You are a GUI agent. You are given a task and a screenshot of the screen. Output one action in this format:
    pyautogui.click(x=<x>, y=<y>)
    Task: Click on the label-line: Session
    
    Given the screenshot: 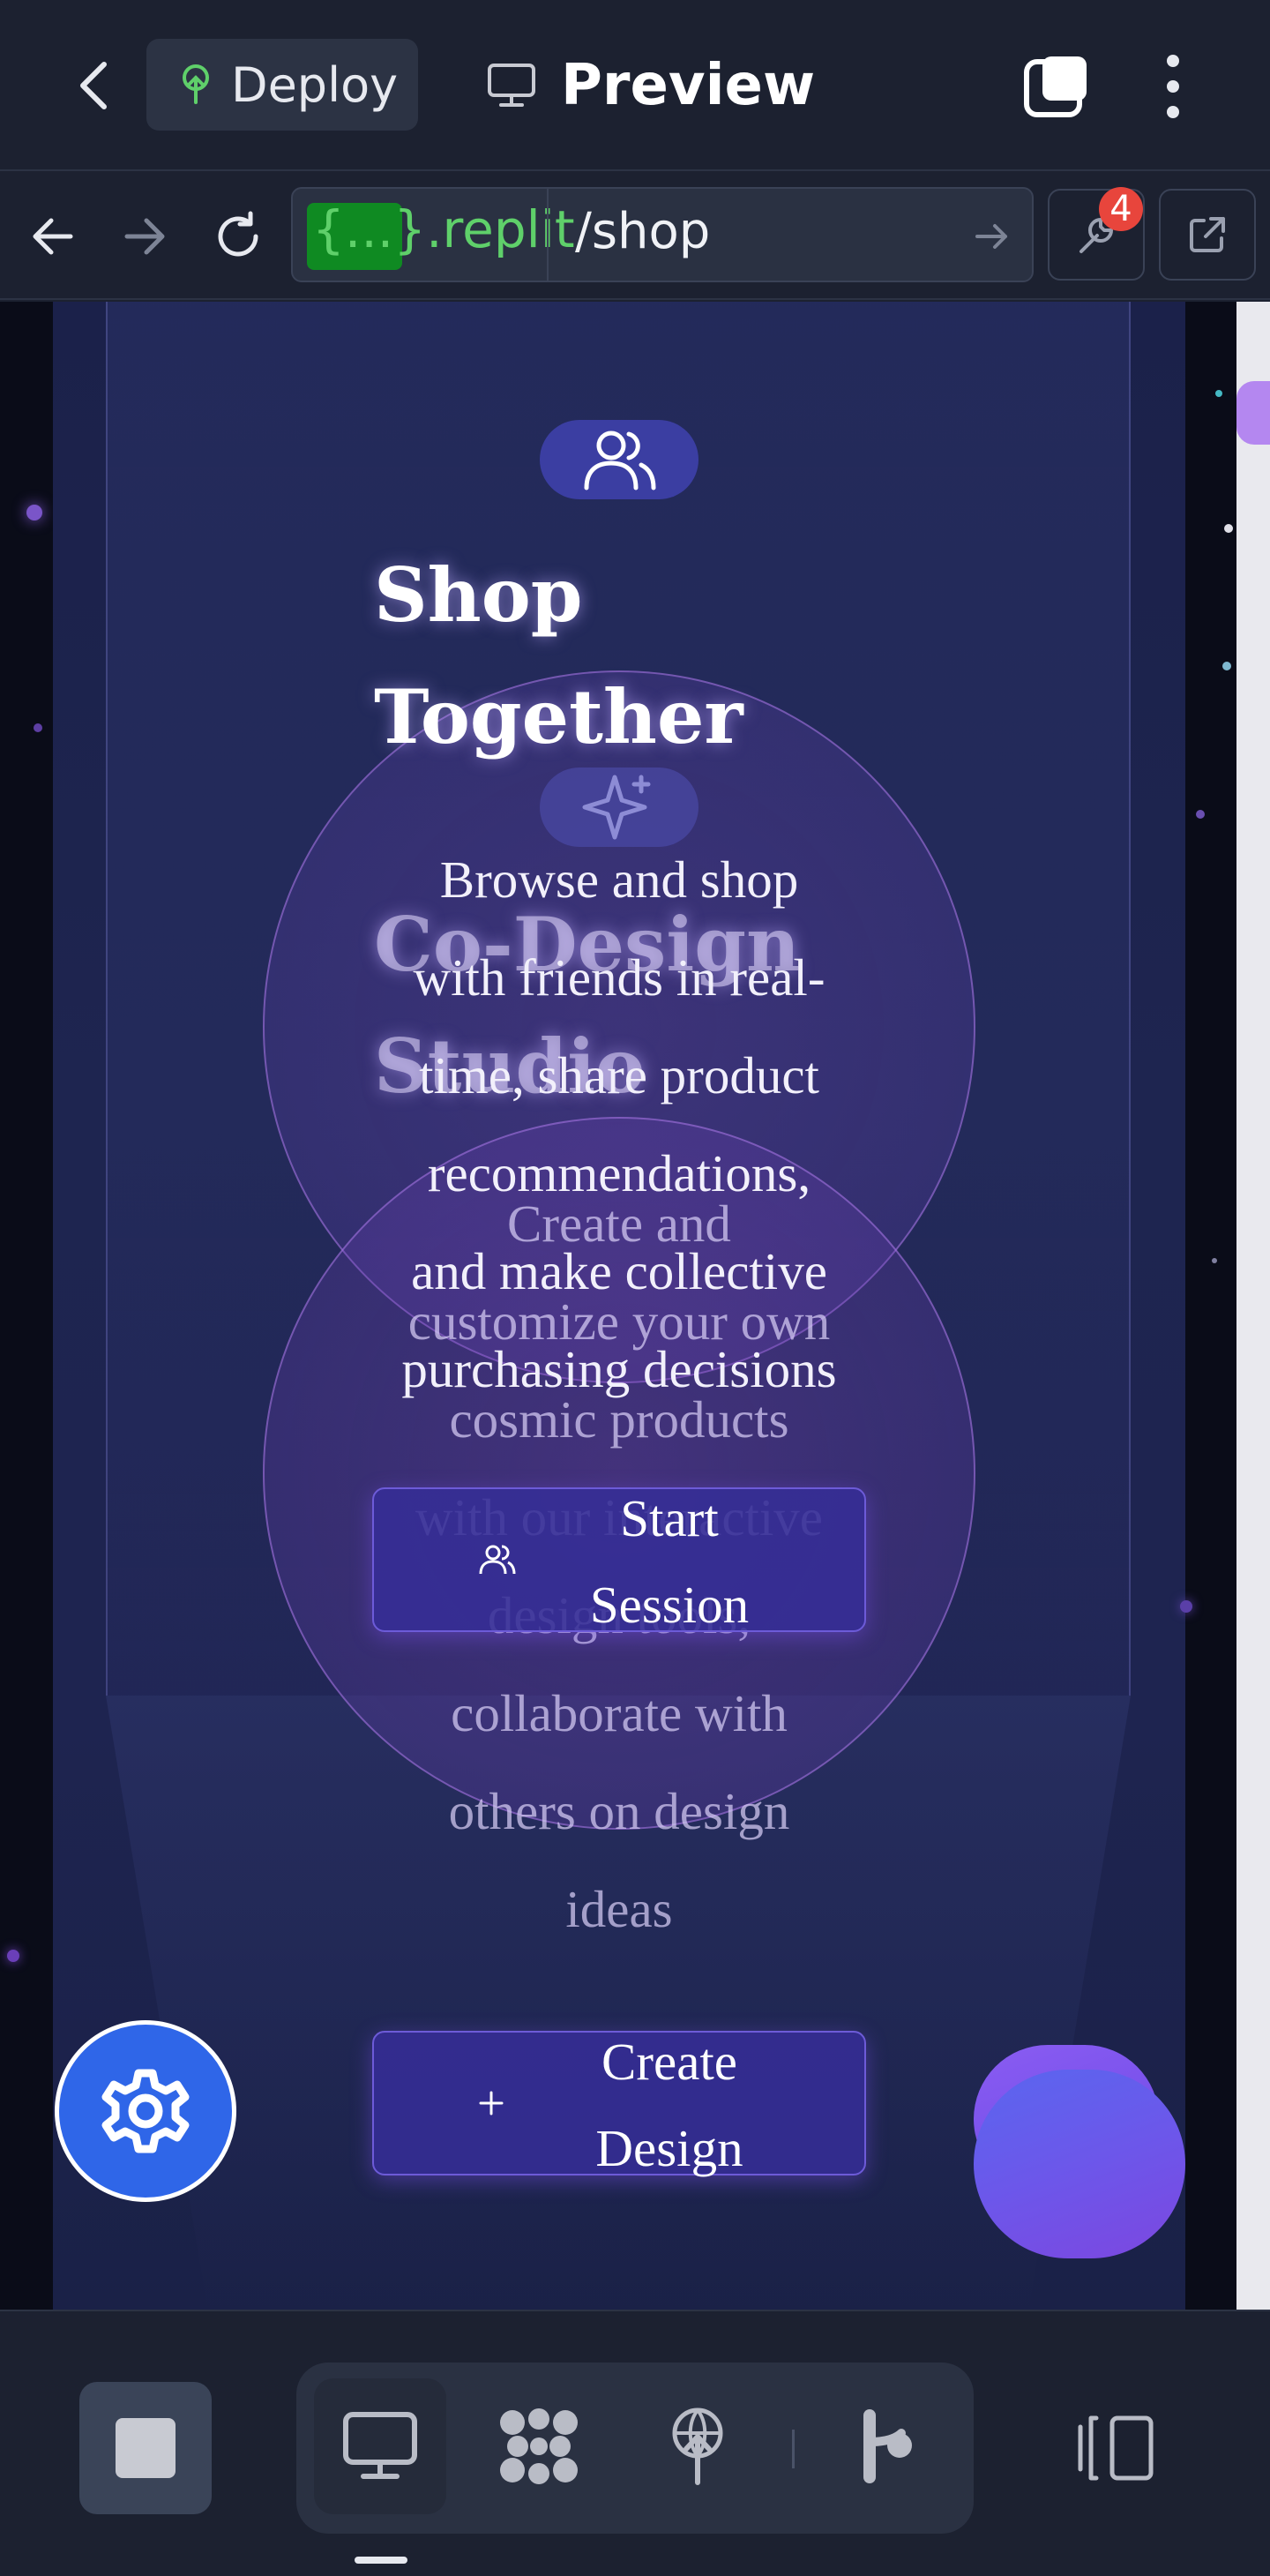 What is the action you would take?
    pyautogui.click(x=669, y=1605)
    